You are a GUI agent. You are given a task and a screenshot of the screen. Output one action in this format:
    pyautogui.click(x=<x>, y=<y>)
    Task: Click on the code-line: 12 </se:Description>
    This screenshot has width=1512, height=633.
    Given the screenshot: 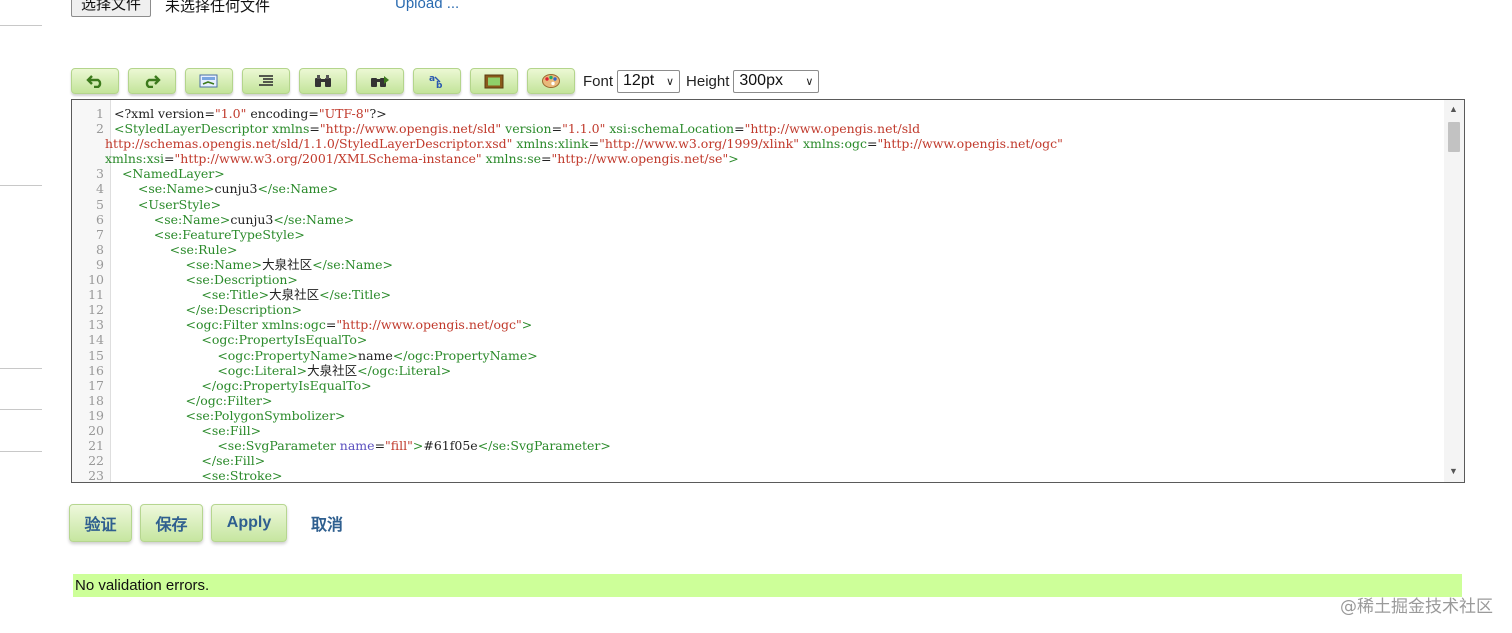 What is the action you would take?
    pyautogui.click(x=758, y=309)
    